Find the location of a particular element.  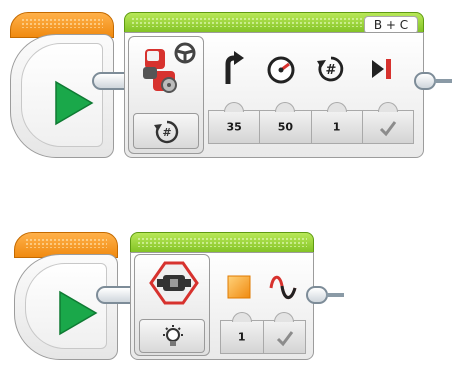

color-input: 1 is located at coordinates (242, 332).